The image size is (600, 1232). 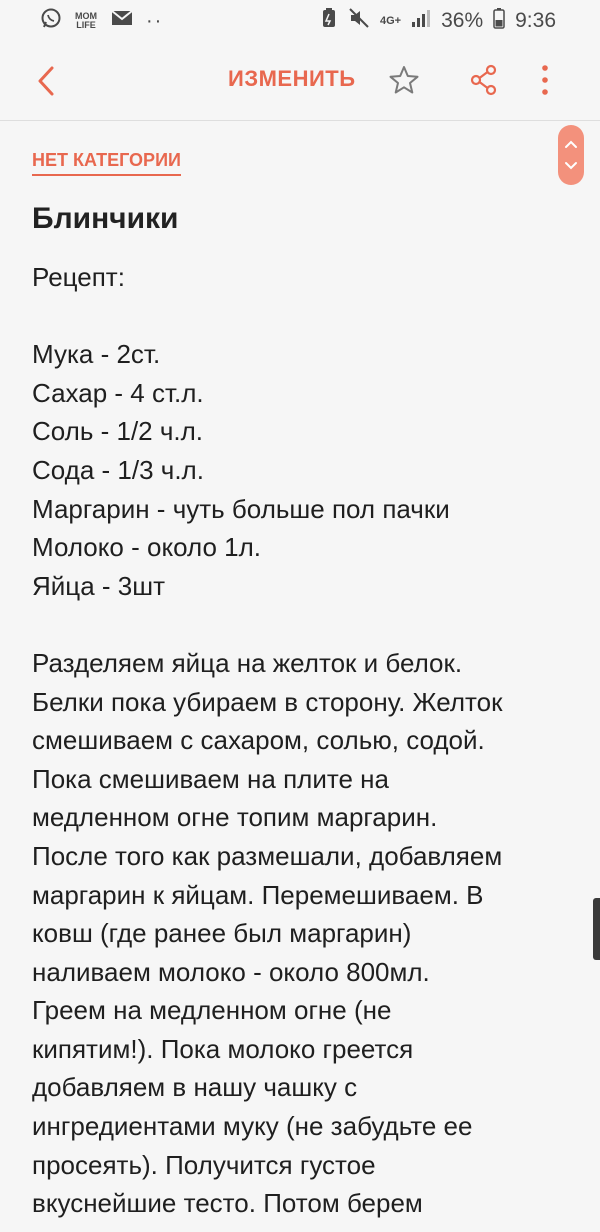 I want to click on instruction-line: Белки пока убираем в сторону. Желток, so click(x=267, y=701).